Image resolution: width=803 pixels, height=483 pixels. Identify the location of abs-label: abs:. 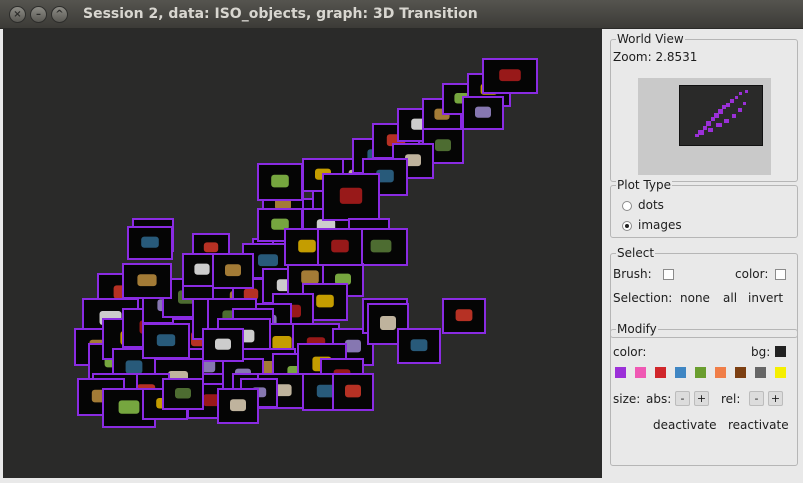
(659, 399).